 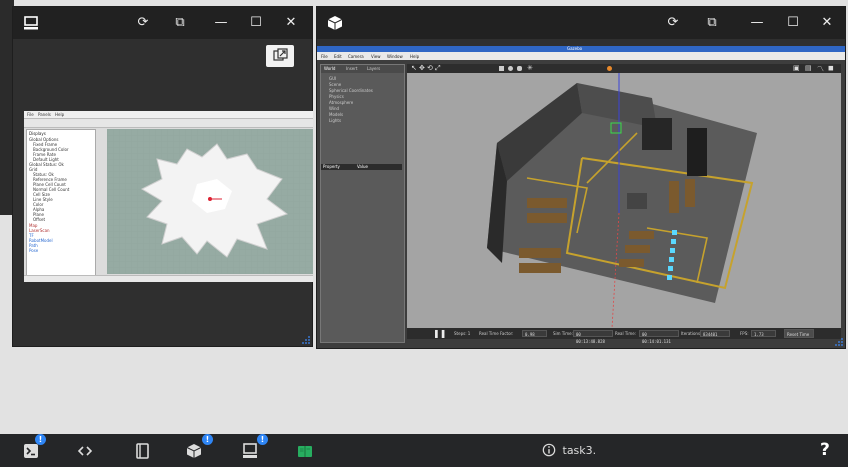 I want to click on gazebo-menu-edit: Edit, so click(x=338, y=56).